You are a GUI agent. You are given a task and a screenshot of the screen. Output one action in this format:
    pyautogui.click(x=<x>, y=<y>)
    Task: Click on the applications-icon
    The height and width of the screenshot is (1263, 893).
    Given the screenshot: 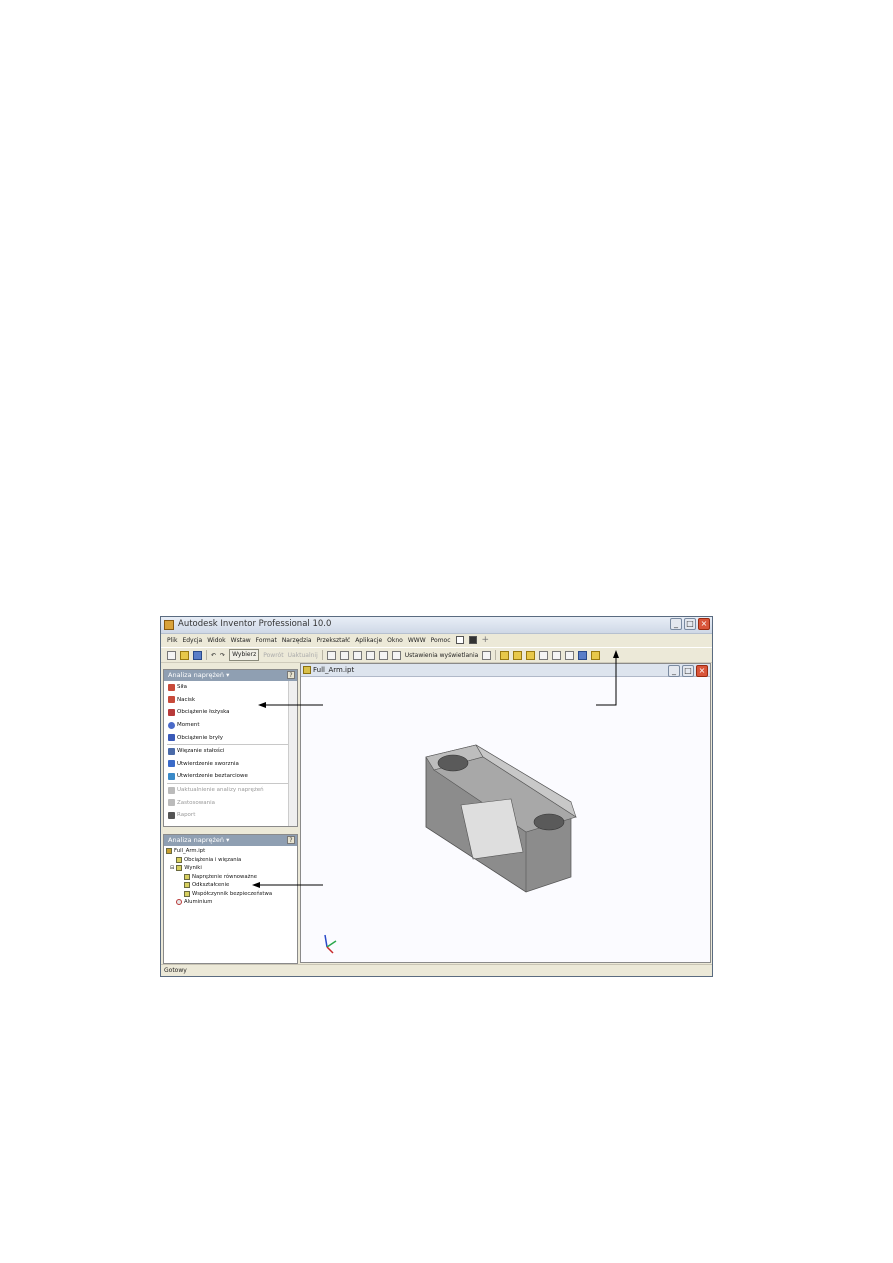 What is the action you would take?
    pyautogui.click(x=171, y=803)
    